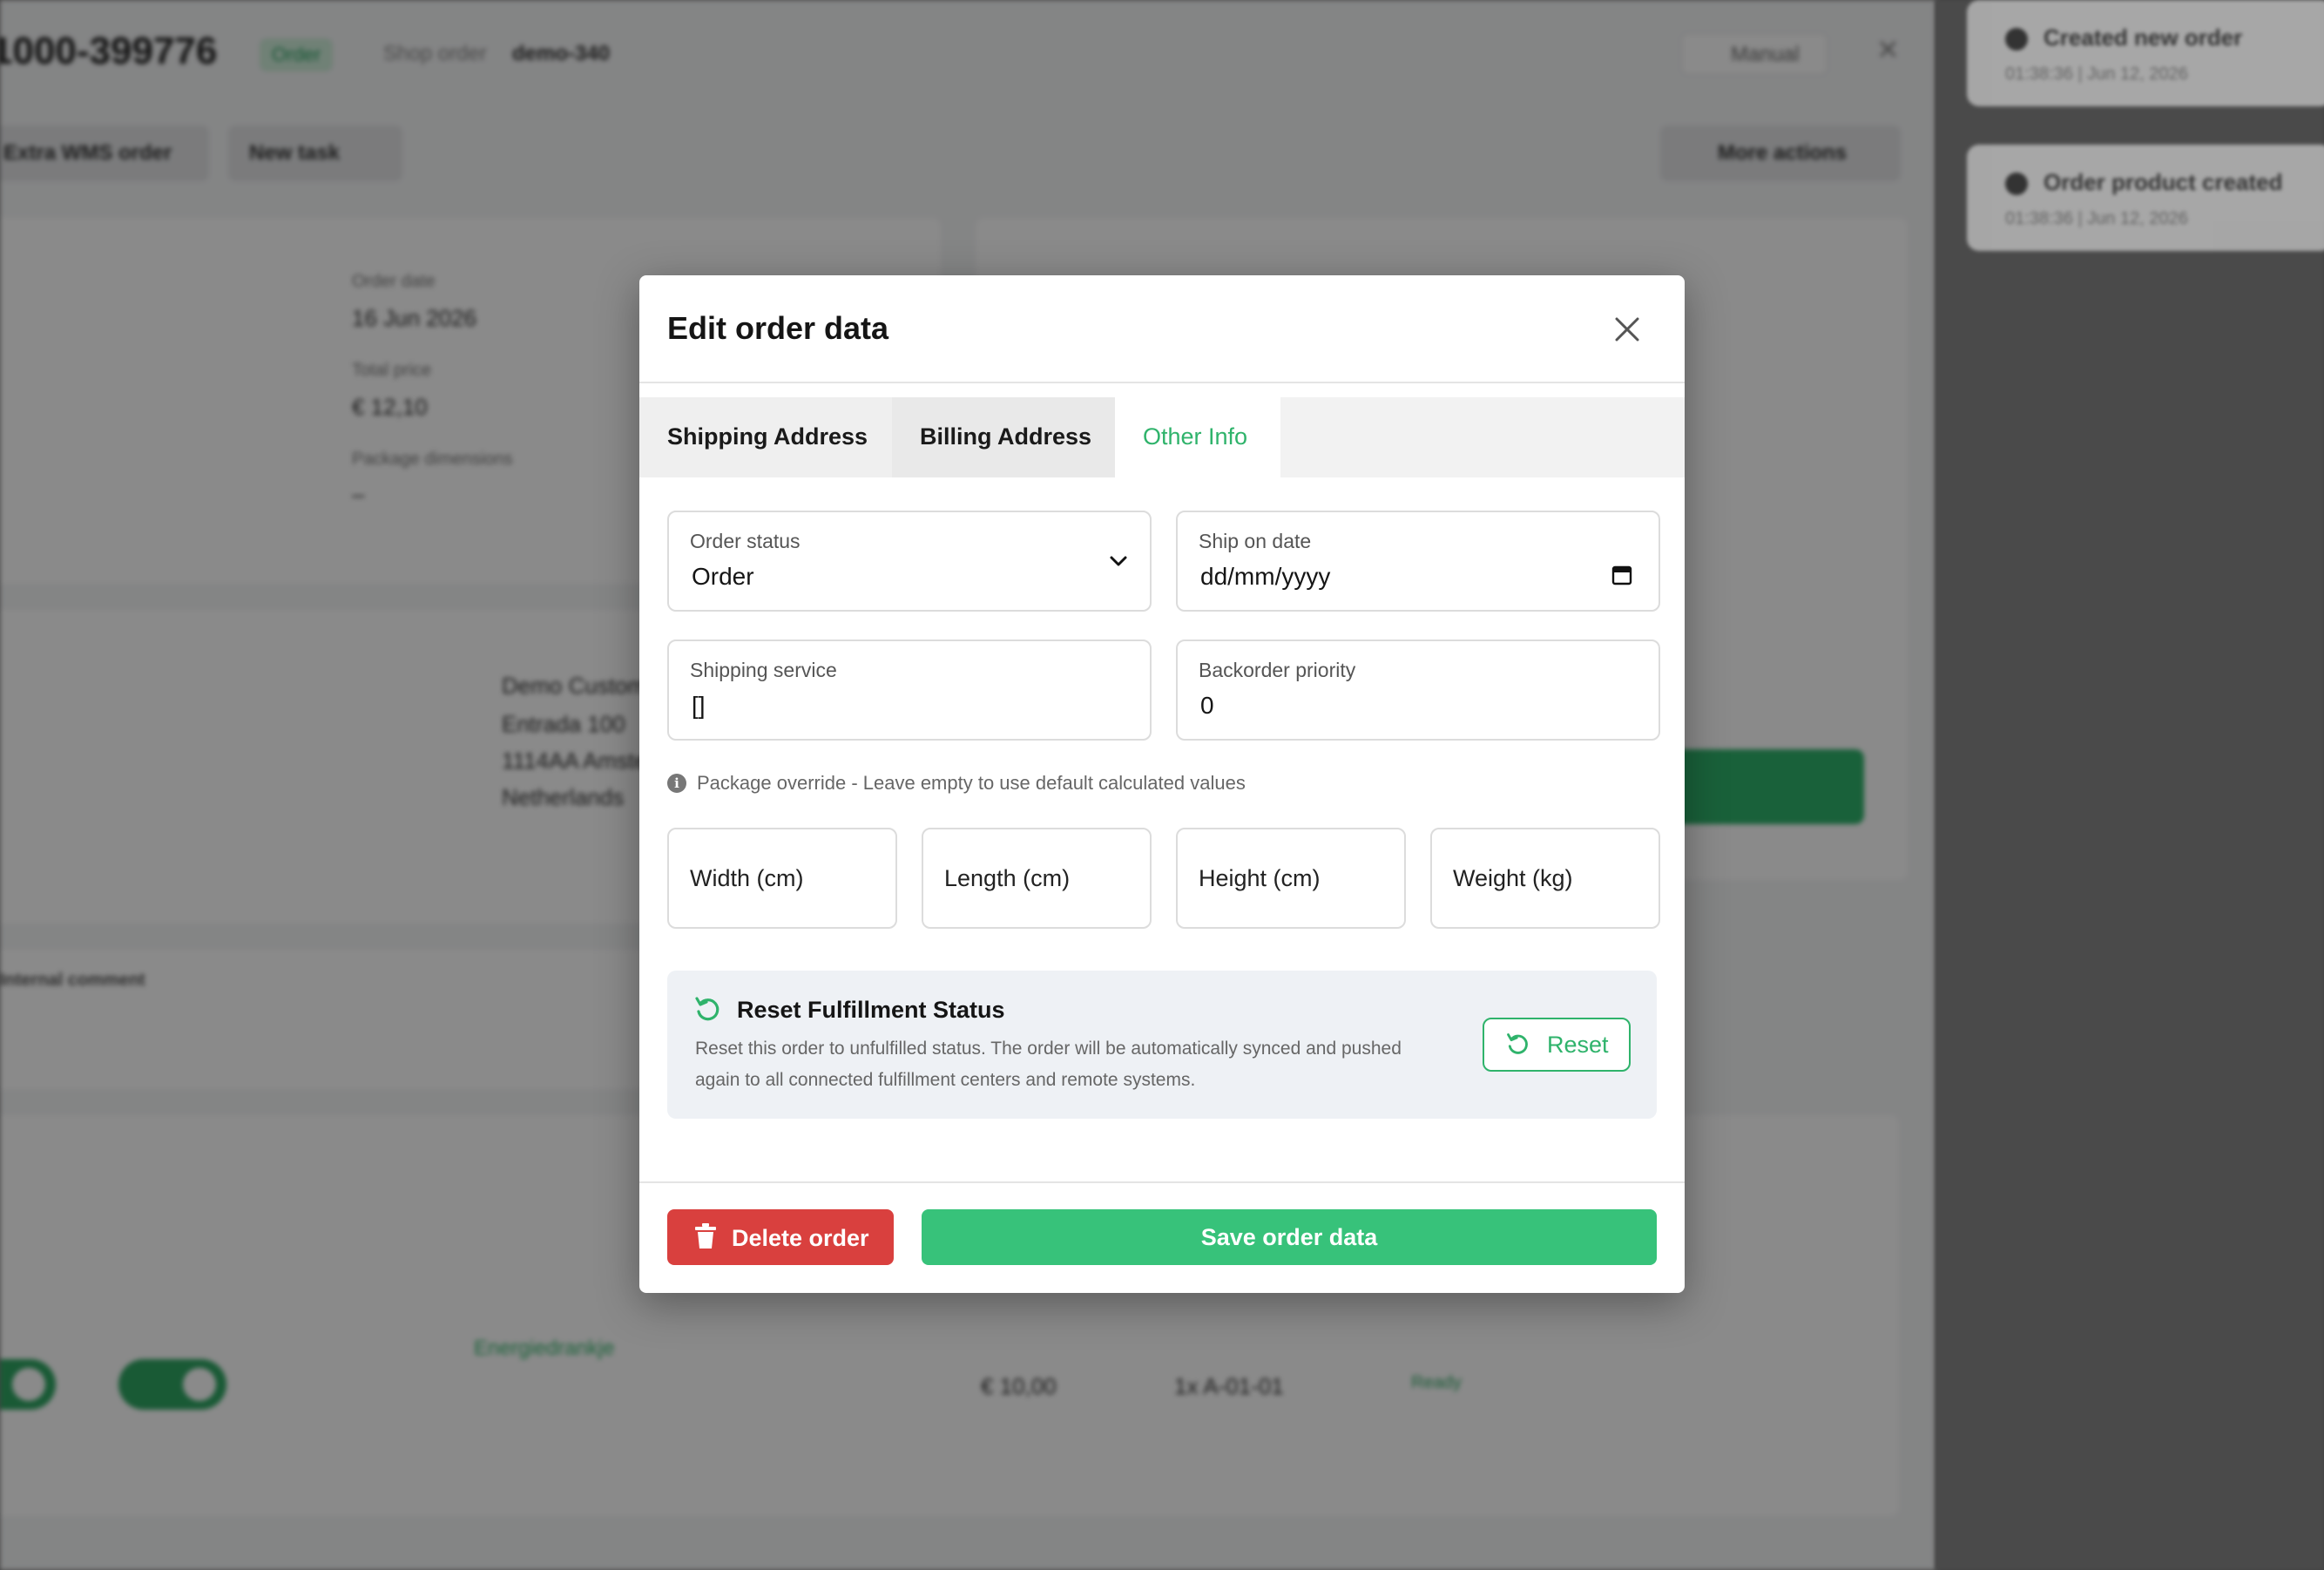  I want to click on save-order-button: Save order data, so click(1289, 1237).